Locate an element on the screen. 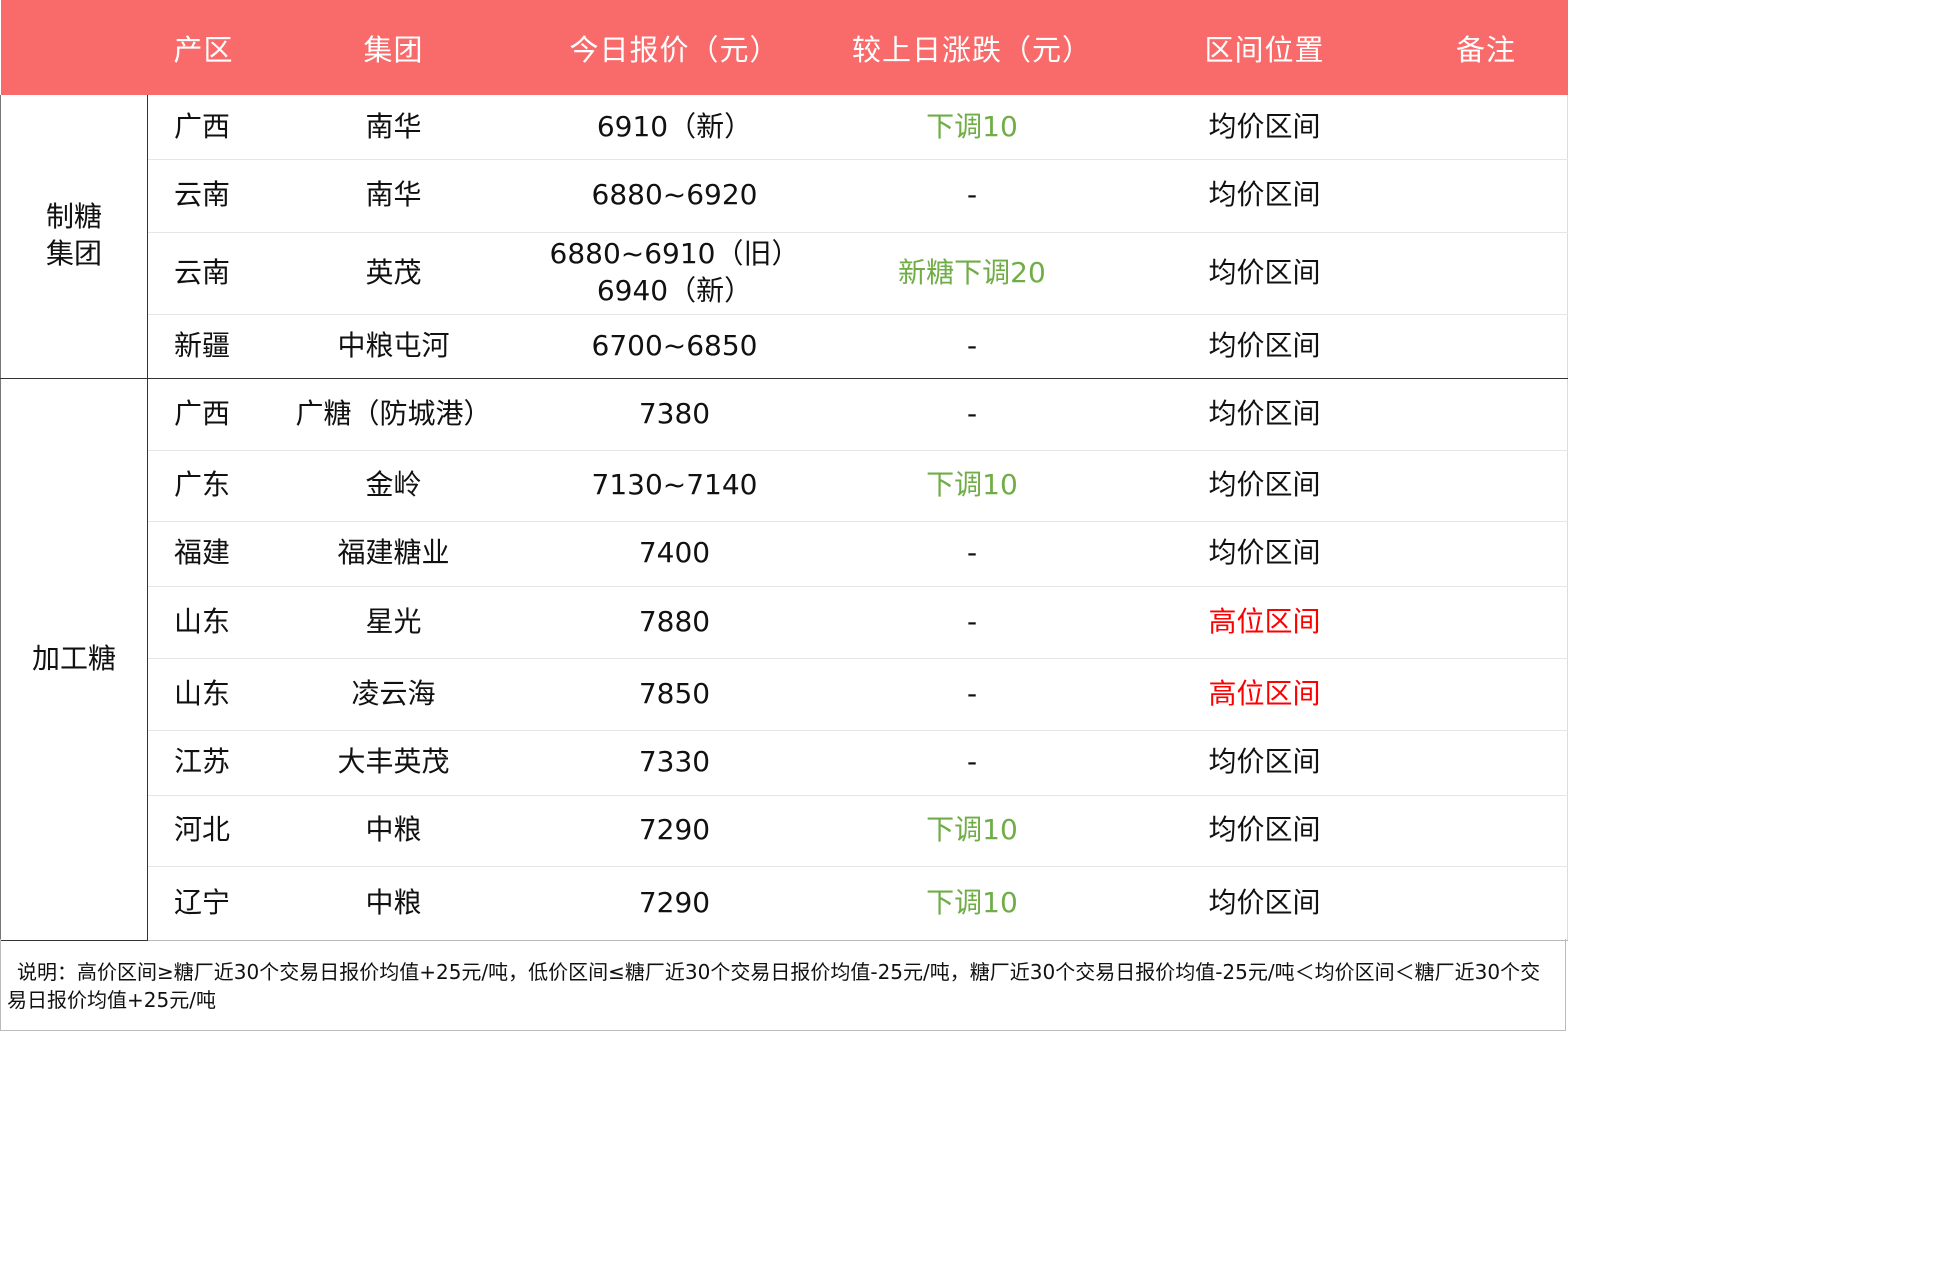  price-cell: 7130~7140 is located at coordinates (674, 486).